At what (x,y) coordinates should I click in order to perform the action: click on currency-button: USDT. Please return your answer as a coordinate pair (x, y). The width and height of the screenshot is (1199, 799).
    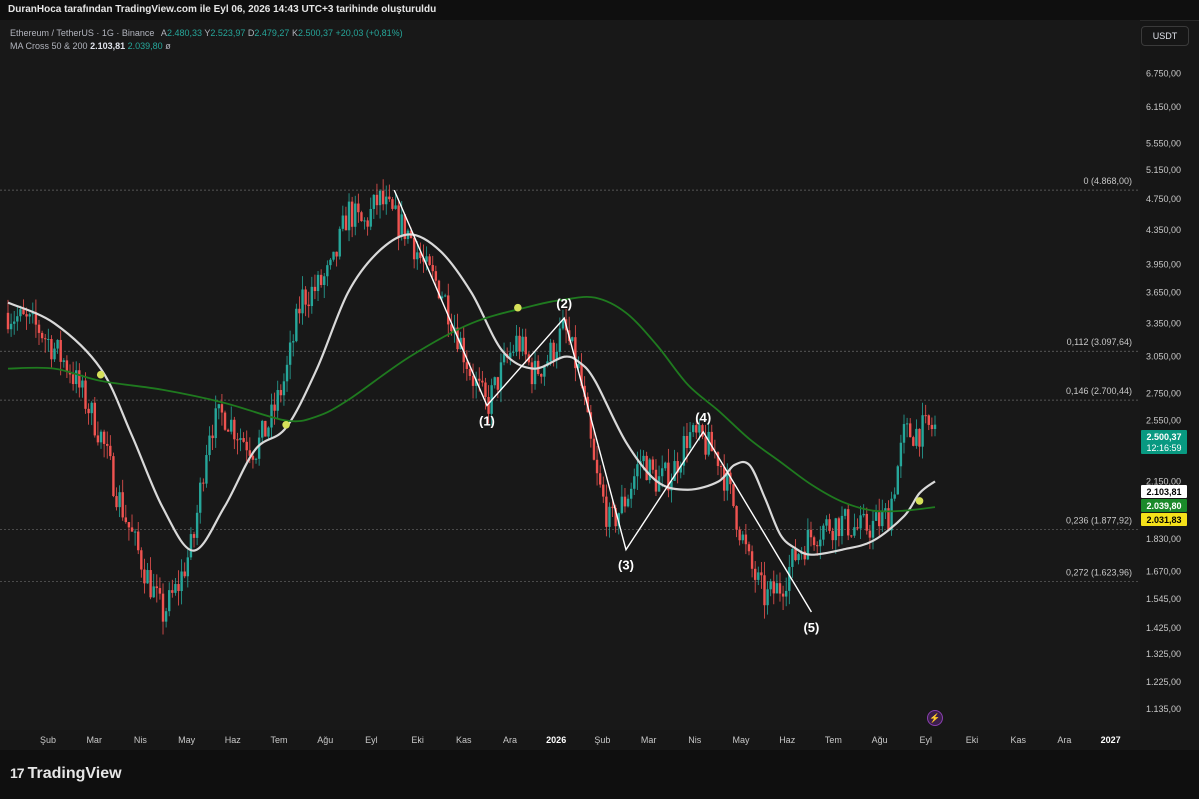
    Looking at the image, I should click on (1165, 36).